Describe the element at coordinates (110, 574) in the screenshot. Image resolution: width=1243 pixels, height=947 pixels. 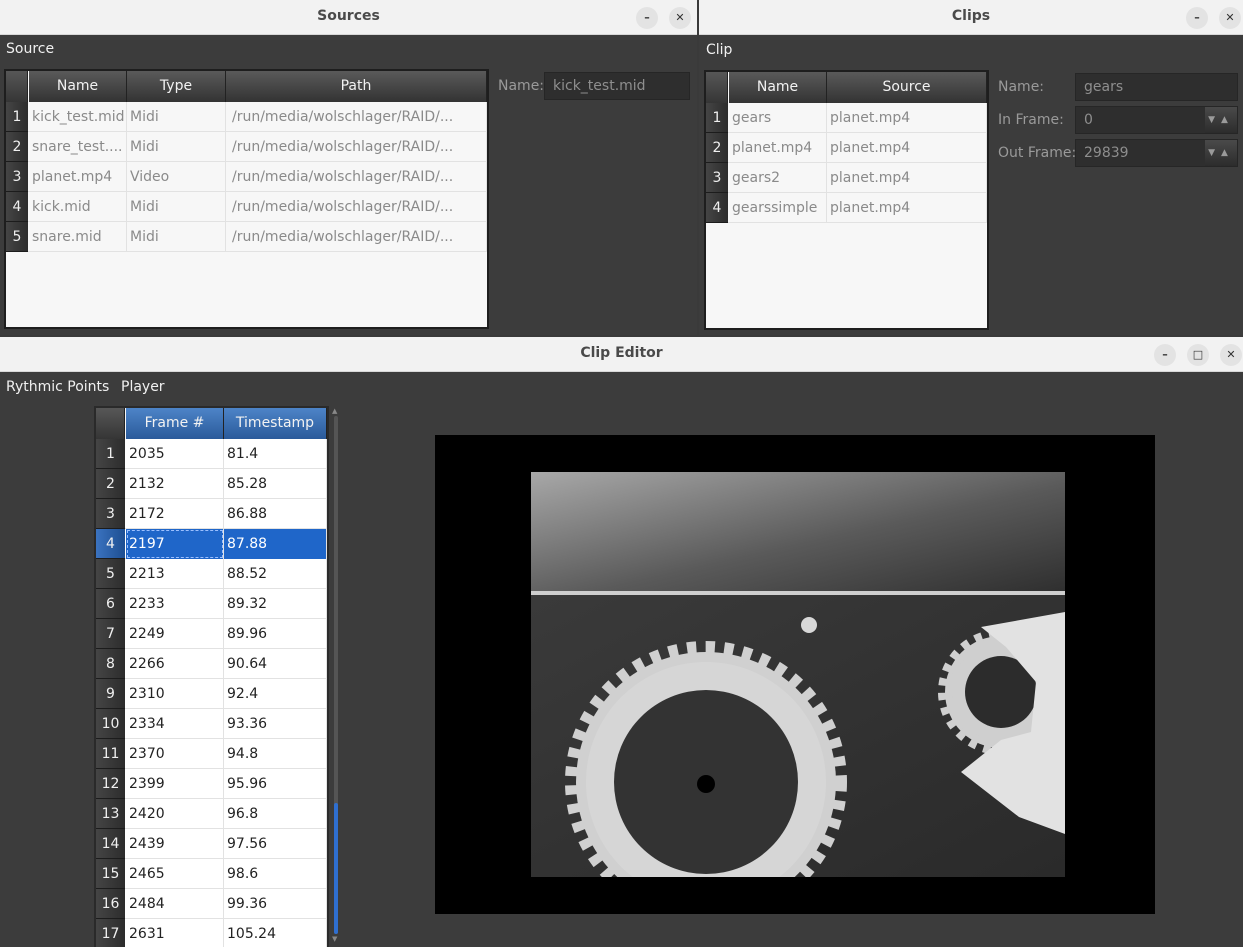
I see `row-number: 5` at that location.